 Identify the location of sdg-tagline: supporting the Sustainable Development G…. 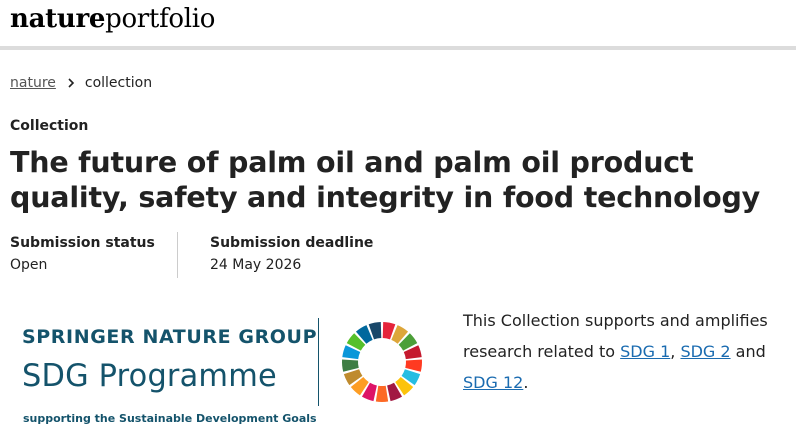
(170, 418).